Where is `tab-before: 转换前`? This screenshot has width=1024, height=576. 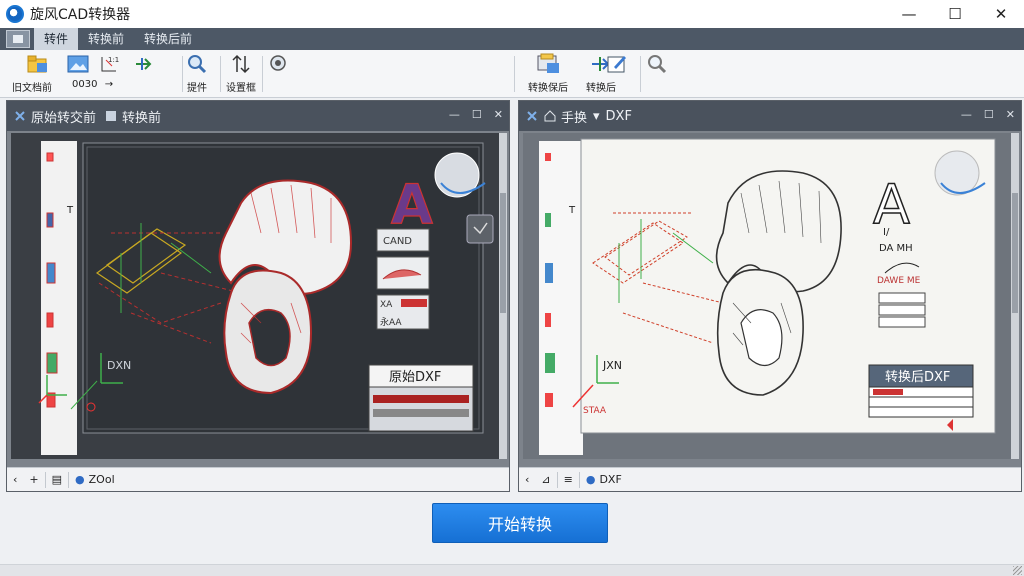 tab-before: 转换前 is located at coordinates (106, 39).